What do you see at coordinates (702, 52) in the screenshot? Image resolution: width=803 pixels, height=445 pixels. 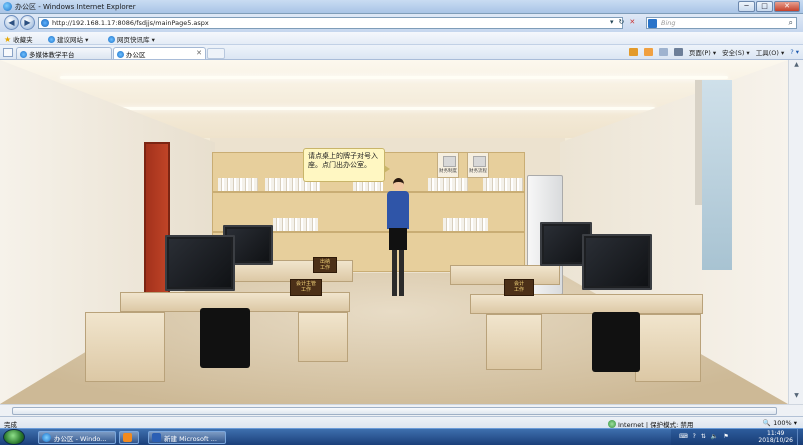 I see `page-menu: 页面(P) ▾` at bounding box center [702, 52].